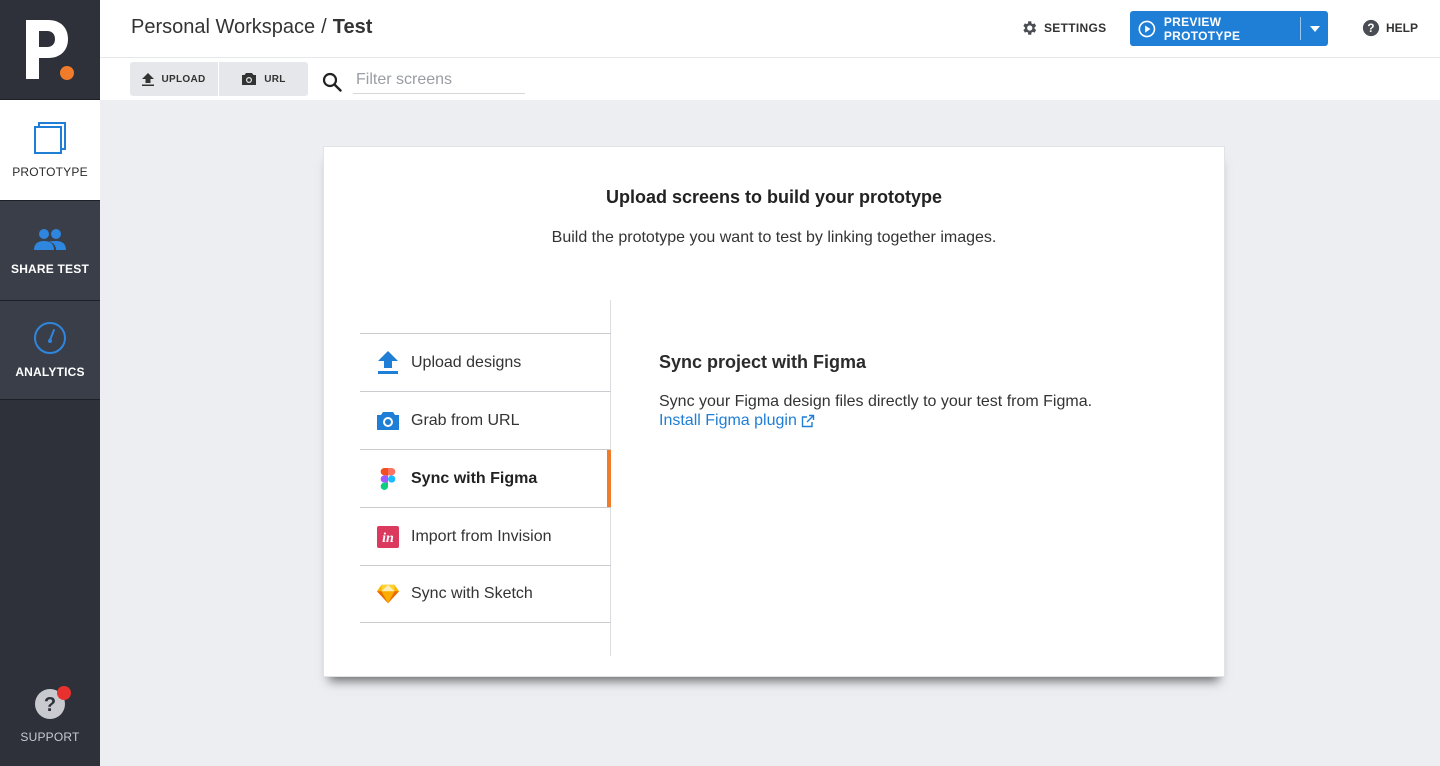 The width and height of the screenshot is (1440, 766). I want to click on option-import-invision: in Import from Invision, so click(485, 536).